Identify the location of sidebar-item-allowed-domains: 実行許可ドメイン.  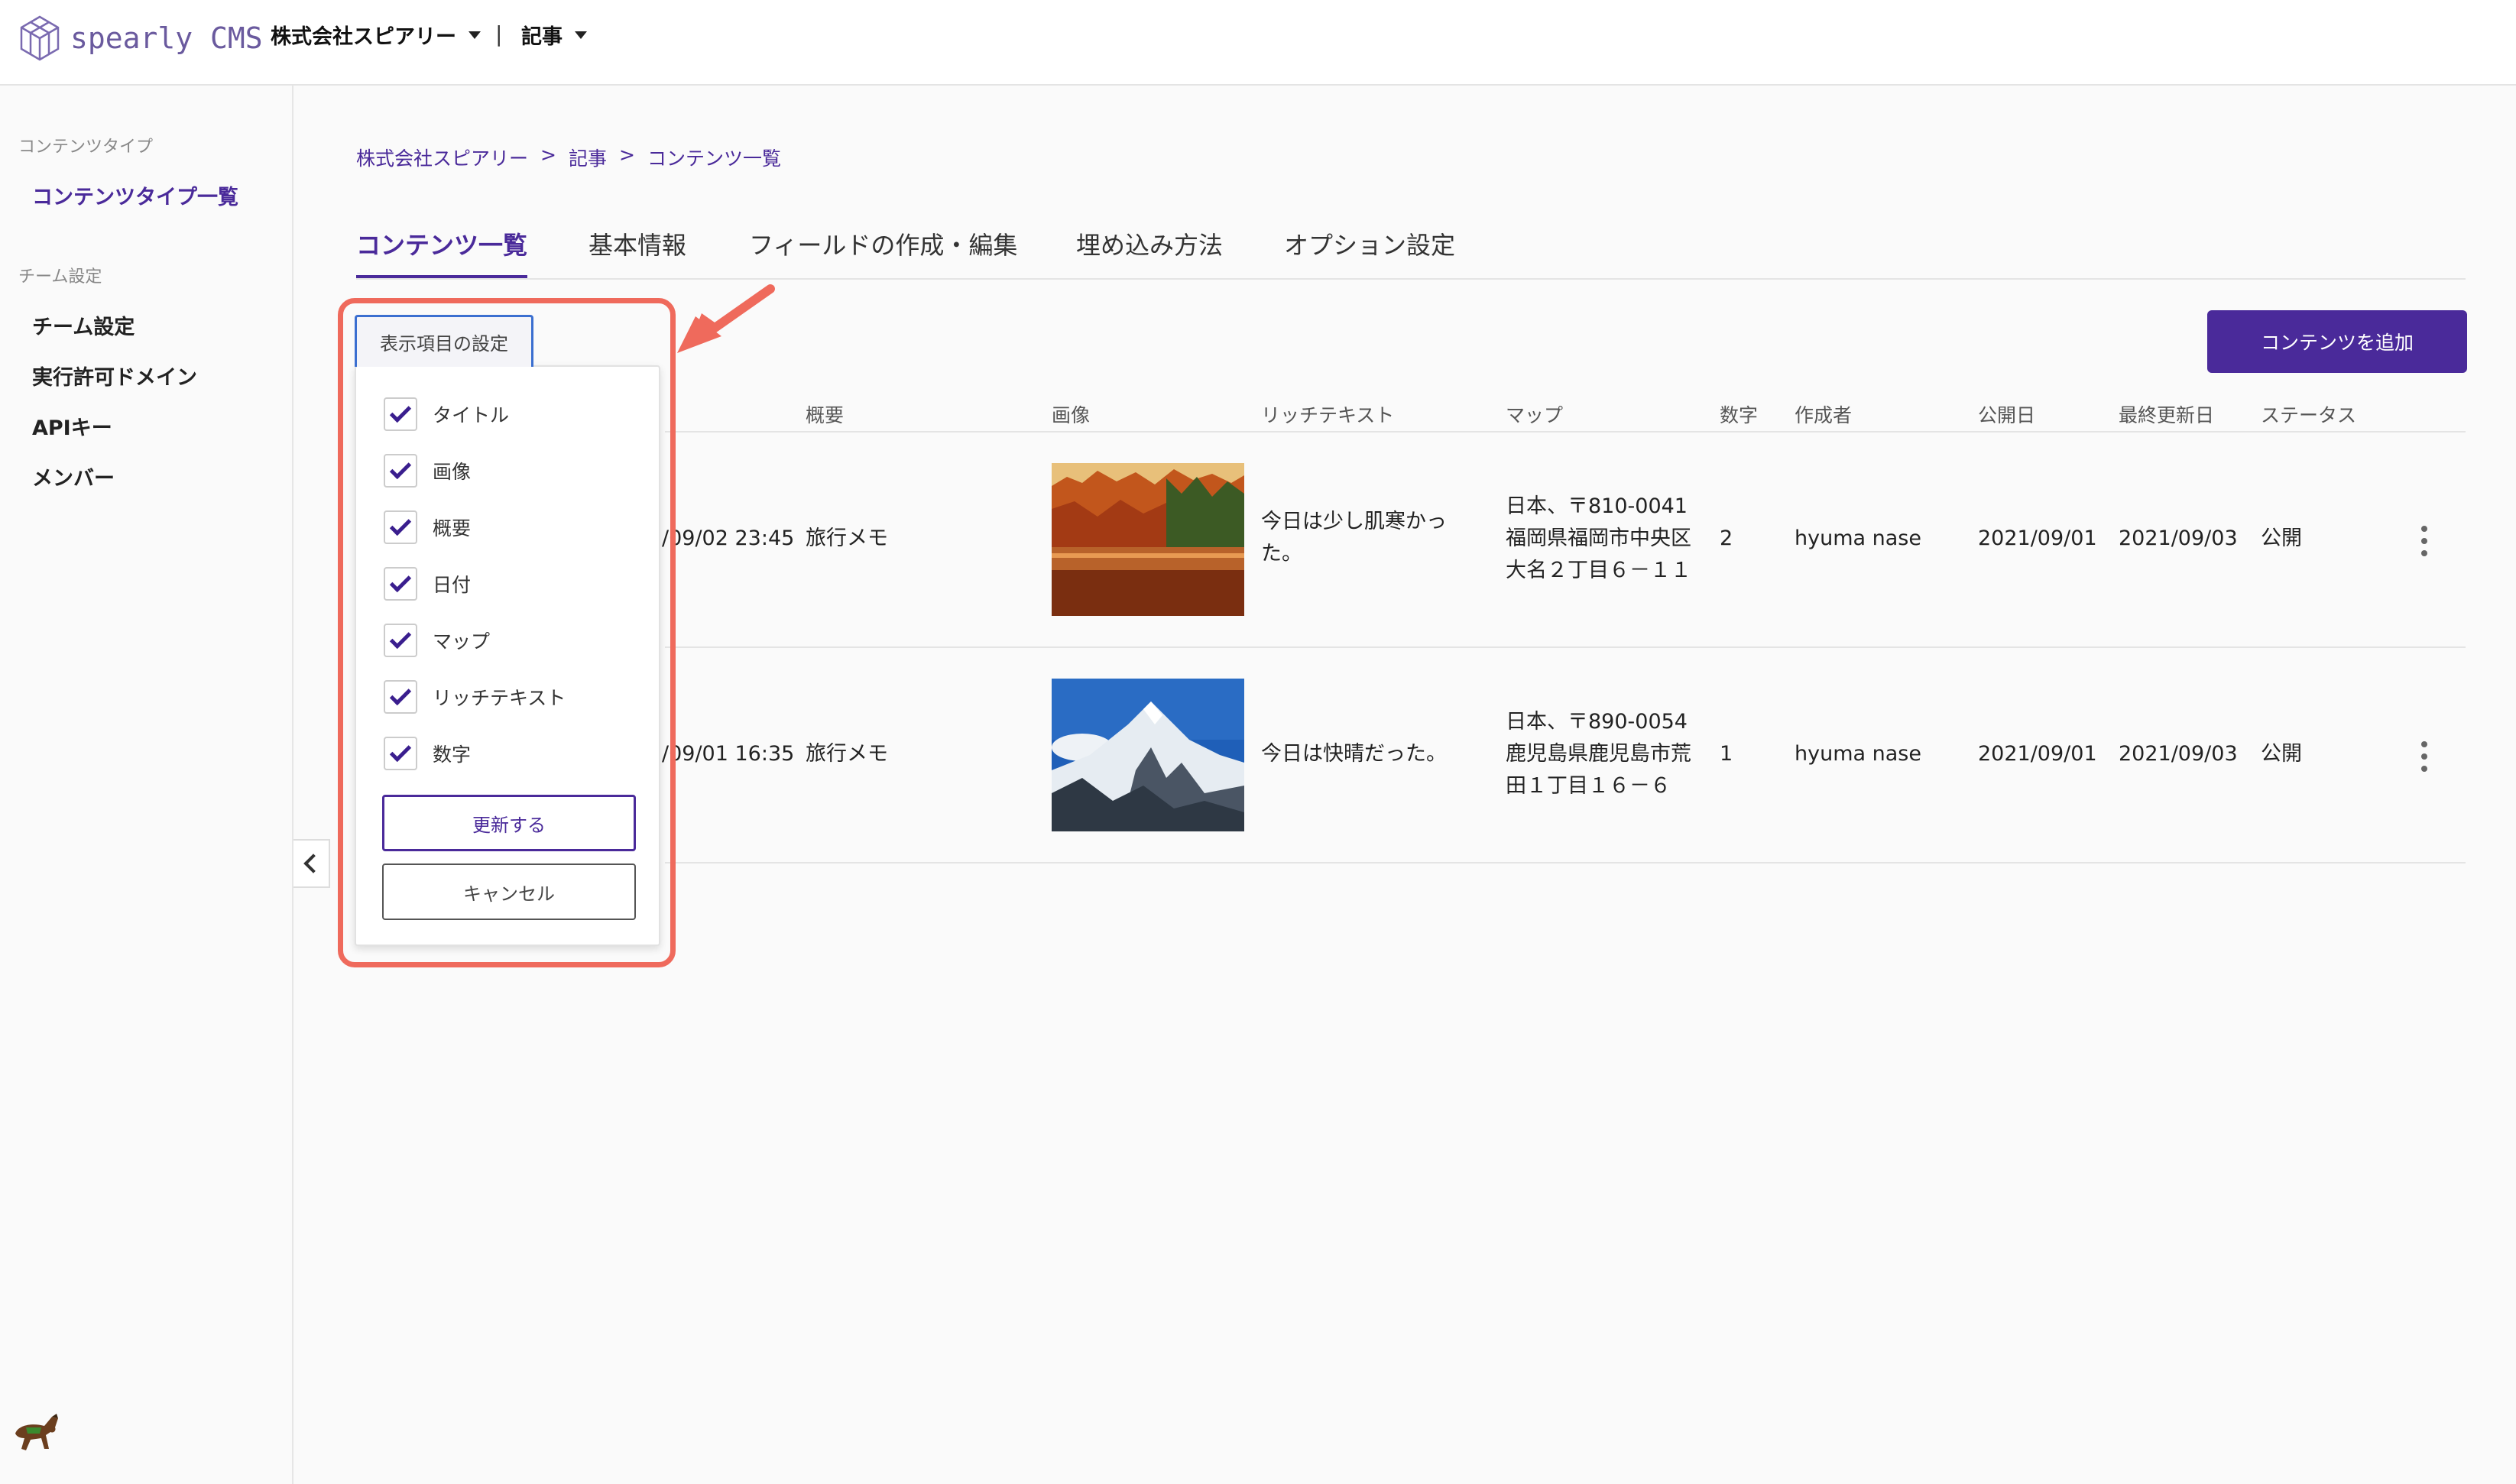
(114, 376).